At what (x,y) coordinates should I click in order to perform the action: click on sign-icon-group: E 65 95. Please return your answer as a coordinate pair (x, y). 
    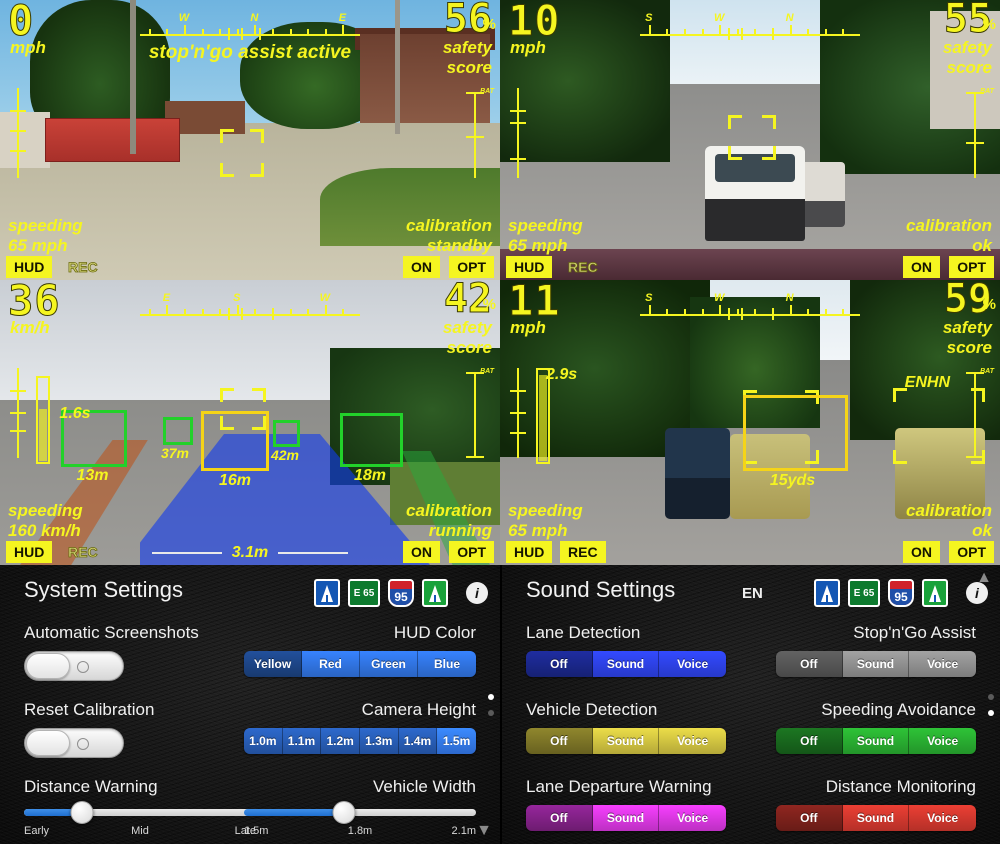
    Looking at the image, I should click on (881, 593).